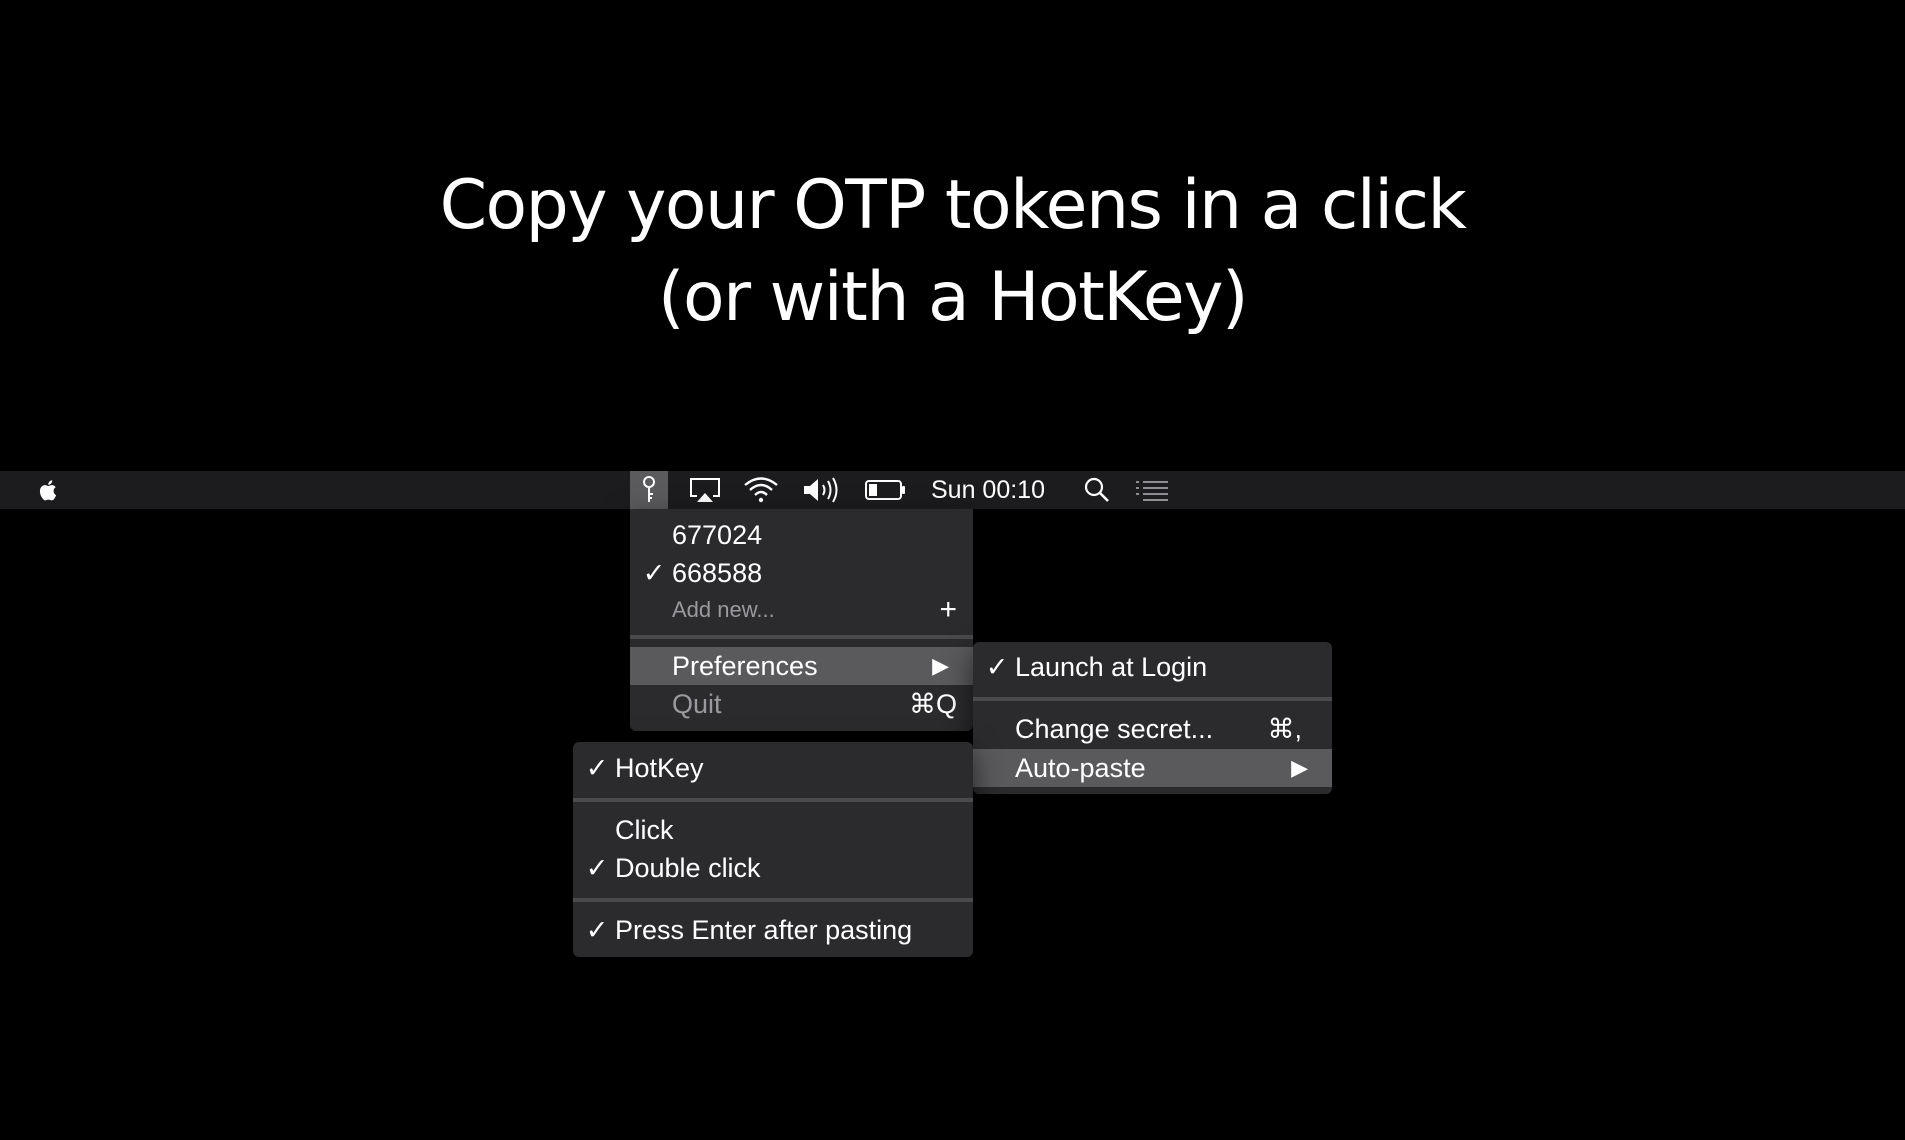 Image resolution: width=1905 pixels, height=1140 pixels. I want to click on double-click-item: ✓ Double click, so click(773, 868).